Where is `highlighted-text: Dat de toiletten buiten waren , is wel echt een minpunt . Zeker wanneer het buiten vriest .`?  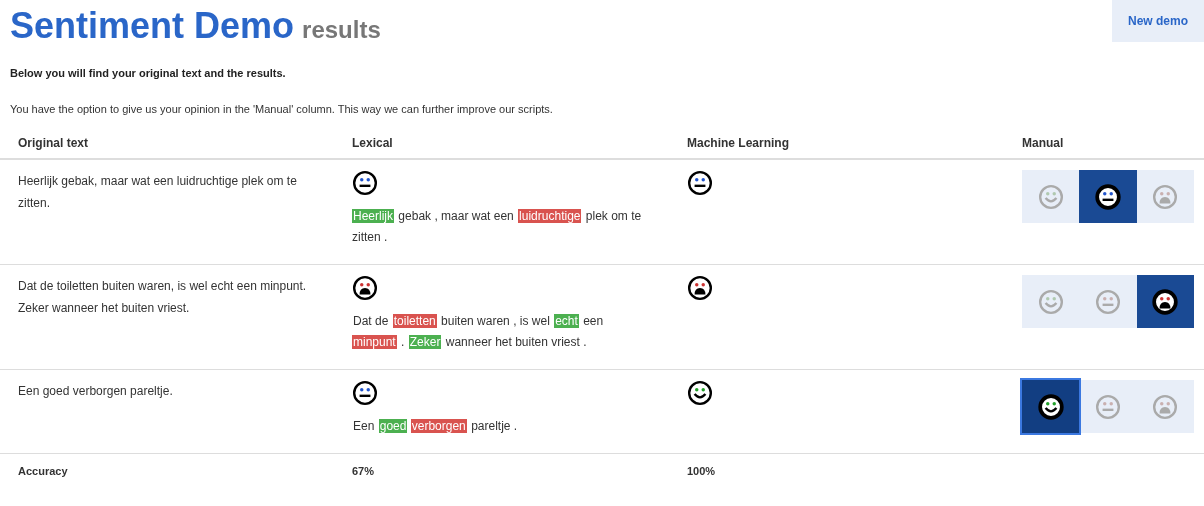 highlighted-text: Dat de toiletten buiten waren , is wel echt een minpunt . Zeker wanneer het buiten vriest . is located at coordinates (478, 332).